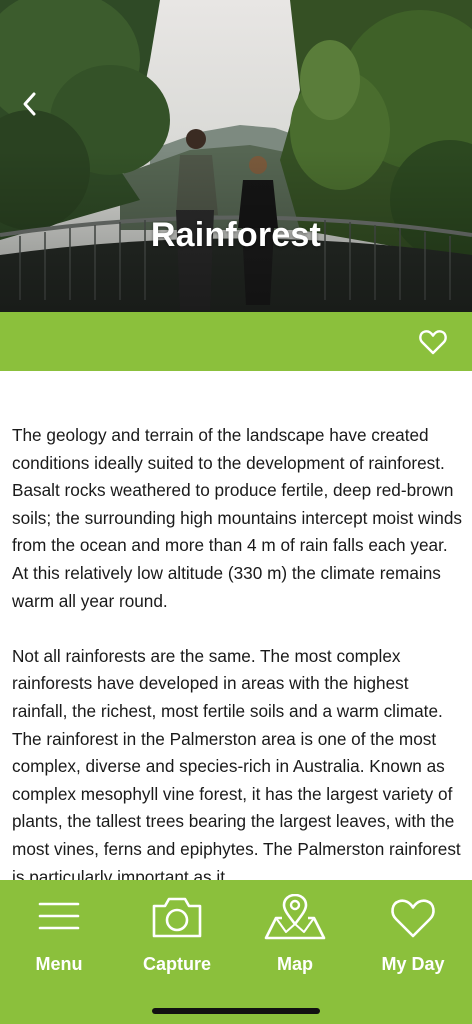 The image size is (472, 1024). Describe the element at coordinates (236, 235) in the screenshot. I see `page-title: Rainforest` at that location.